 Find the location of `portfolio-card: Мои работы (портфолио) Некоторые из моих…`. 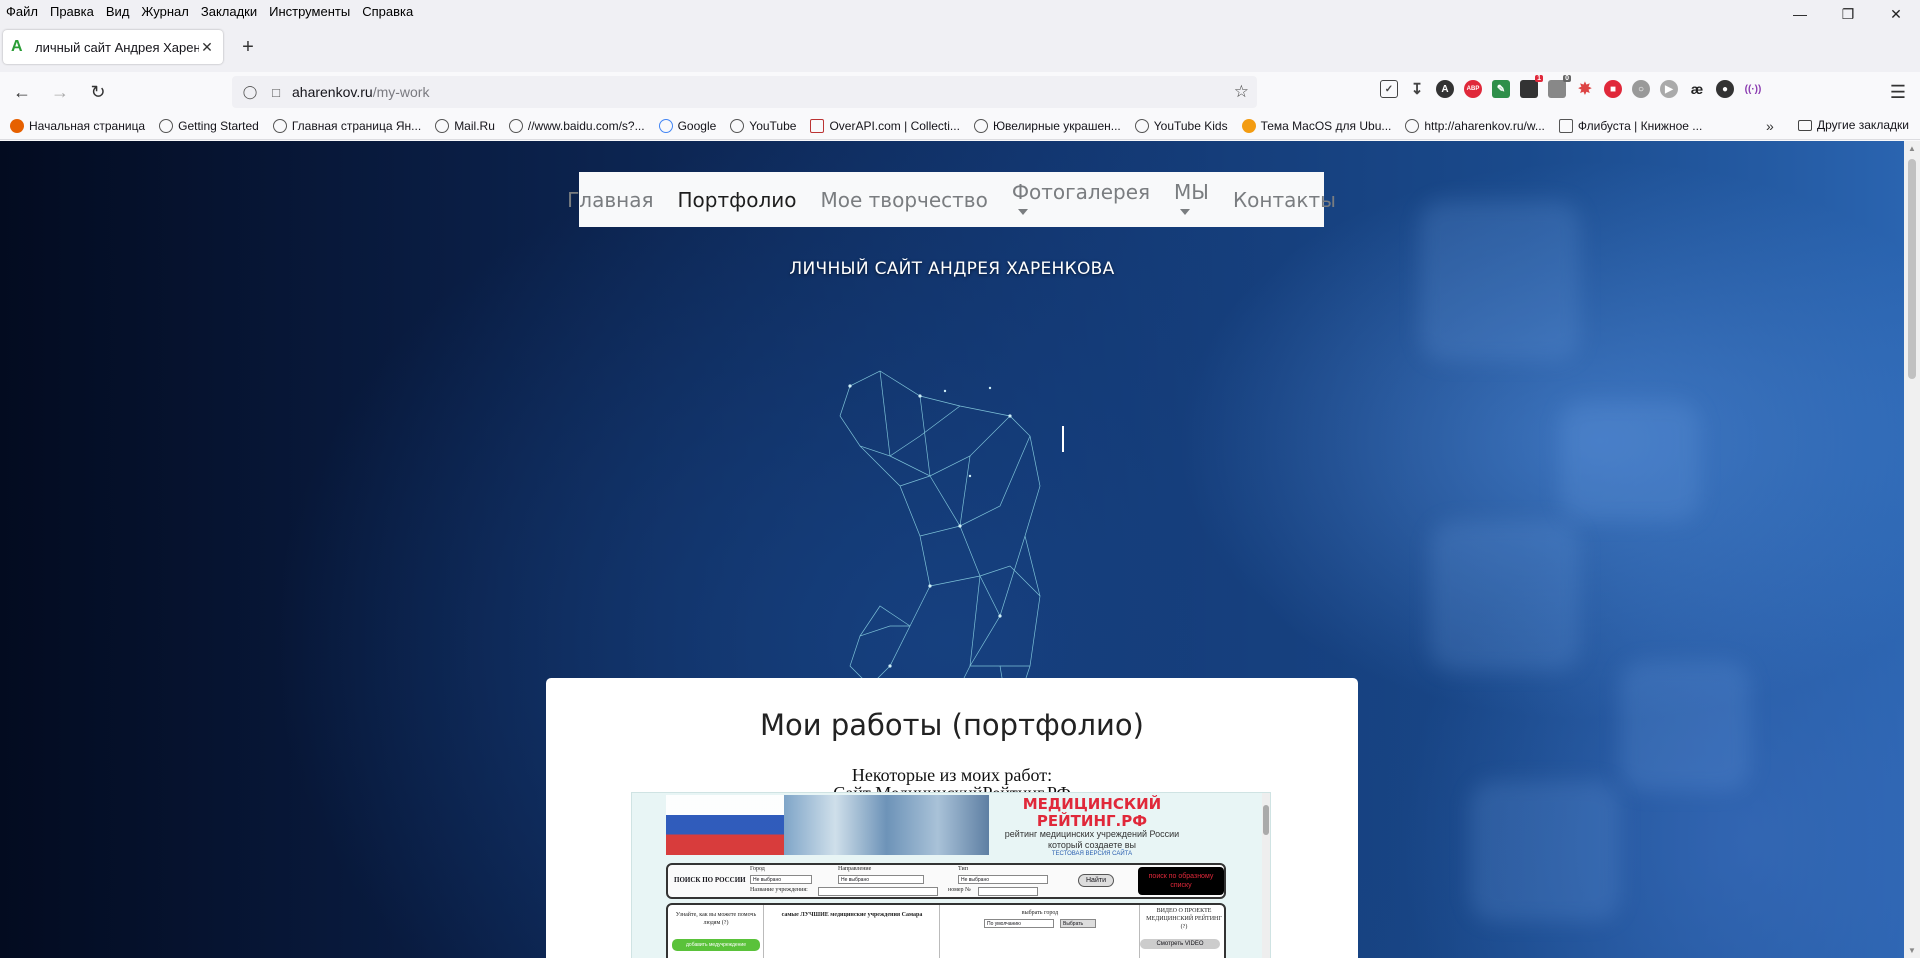

portfolio-card: Мои работы (портфолио) Некоторые из моих… is located at coordinates (952, 818).